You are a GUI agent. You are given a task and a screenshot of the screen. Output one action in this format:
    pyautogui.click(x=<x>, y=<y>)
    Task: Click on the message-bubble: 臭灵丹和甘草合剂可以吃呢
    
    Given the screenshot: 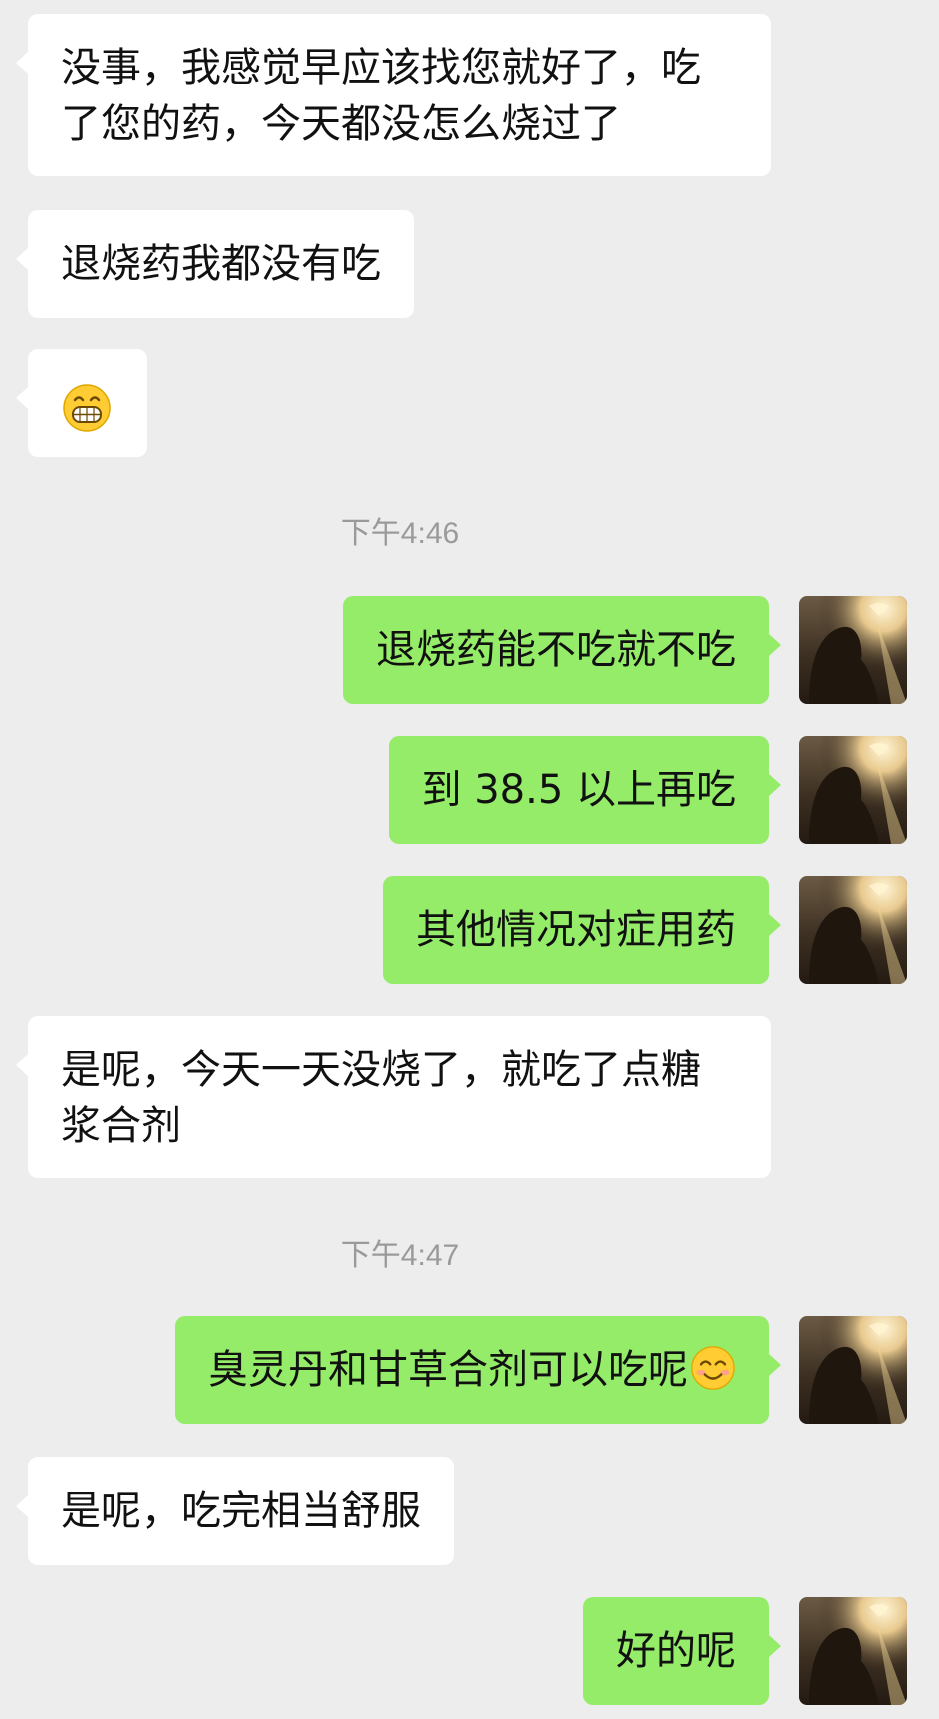 What is the action you would take?
    pyautogui.click(x=478, y=1370)
    